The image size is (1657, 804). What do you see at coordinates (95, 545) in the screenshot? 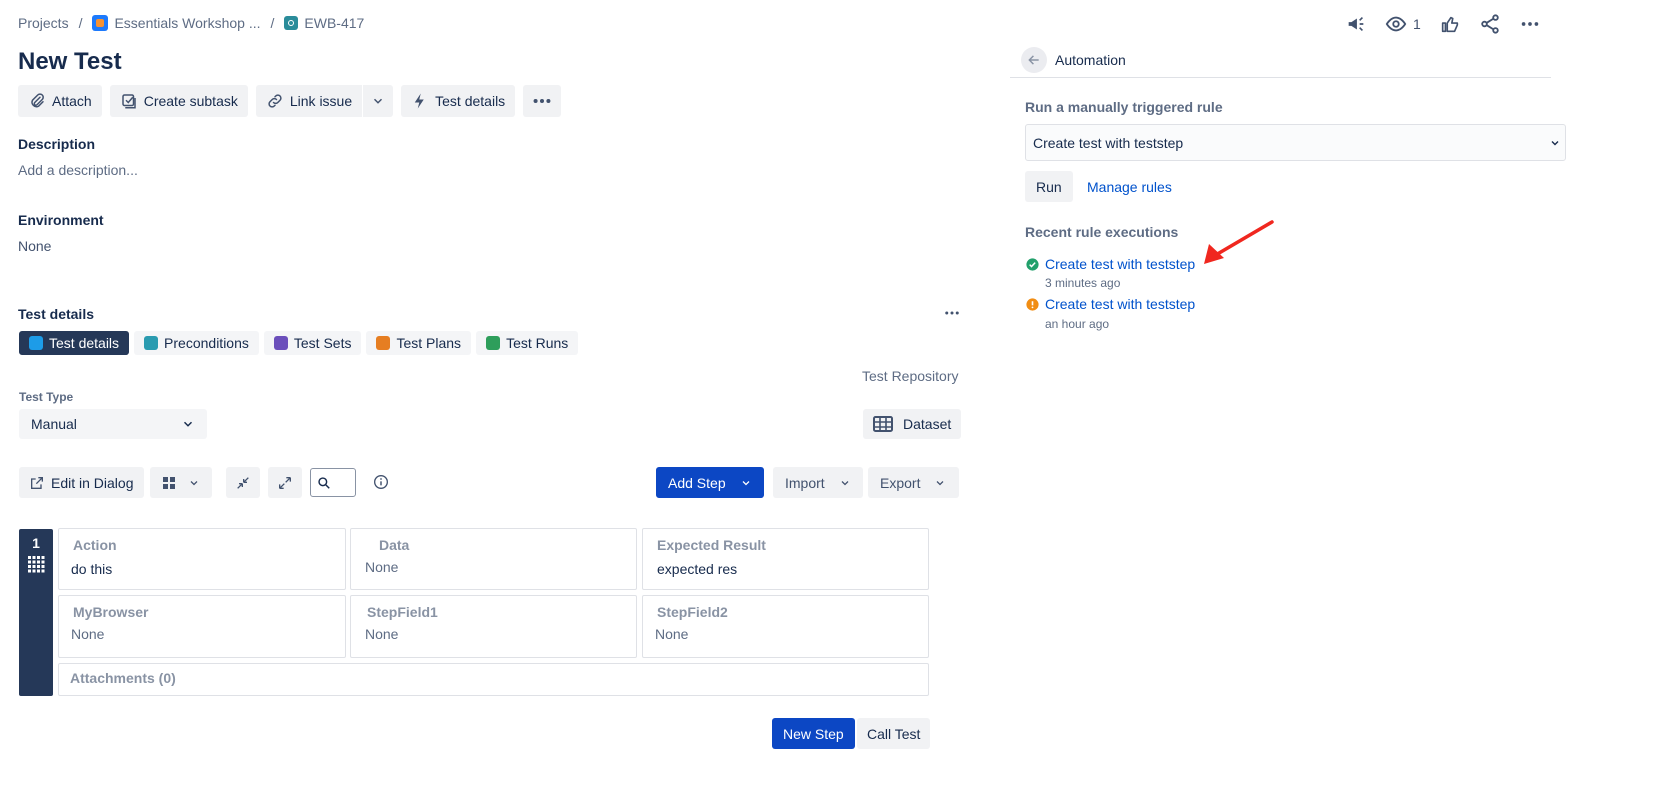
I see `action-label: Action` at bounding box center [95, 545].